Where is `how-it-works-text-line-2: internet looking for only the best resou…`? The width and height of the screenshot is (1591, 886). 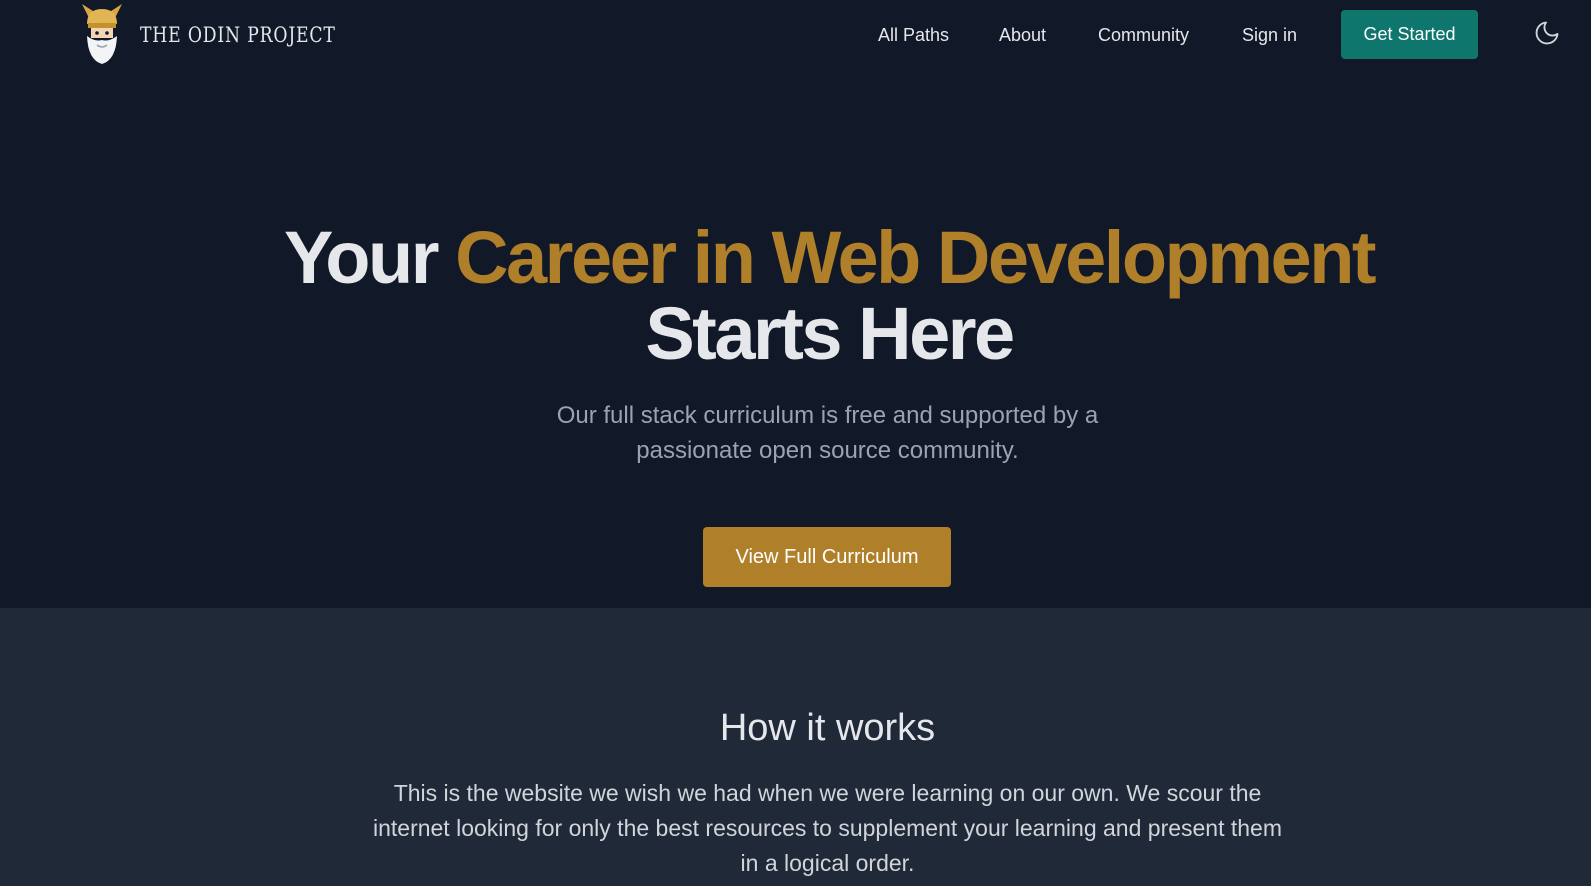 how-it-works-text-line-2: internet looking for only the best resou… is located at coordinates (827, 828).